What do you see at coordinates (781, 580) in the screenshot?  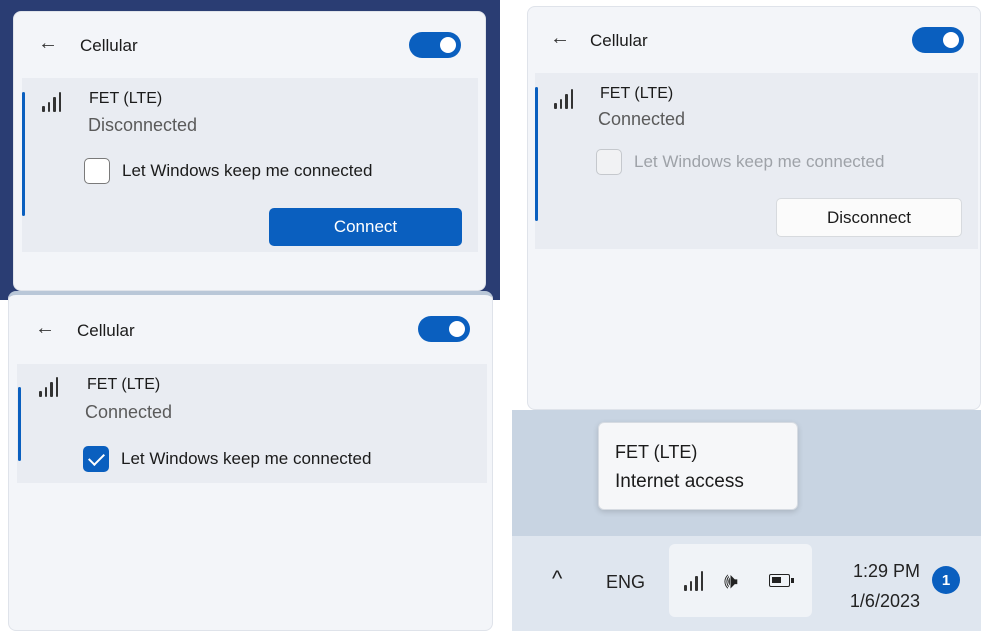 I see `battery-icon` at bounding box center [781, 580].